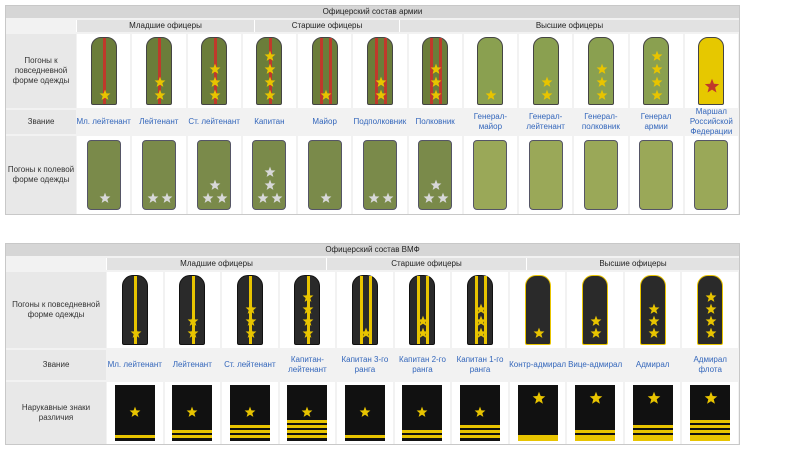  What do you see at coordinates (656, 122) in the screenshot?
I see `army-rank-label: Генерал армии` at bounding box center [656, 122].